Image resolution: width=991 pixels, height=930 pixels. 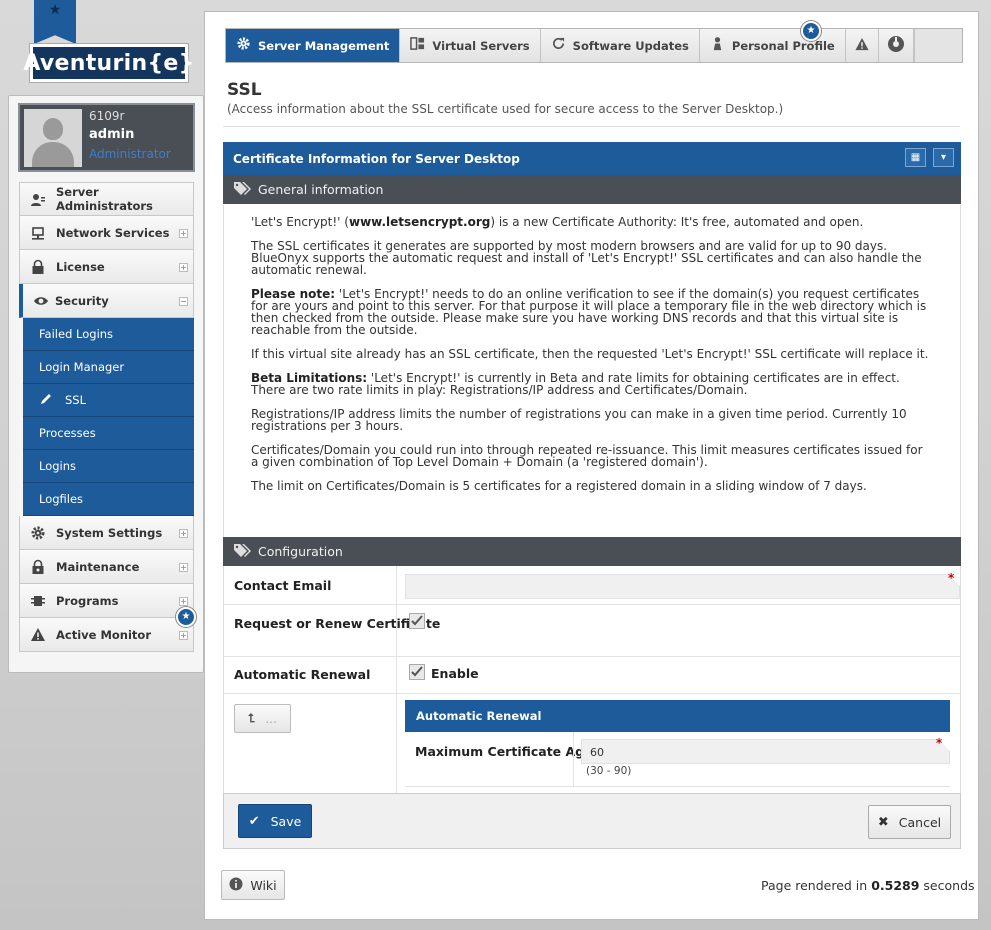 I want to click on tab-virtual-servers: Virtual Servers, so click(x=470, y=45).